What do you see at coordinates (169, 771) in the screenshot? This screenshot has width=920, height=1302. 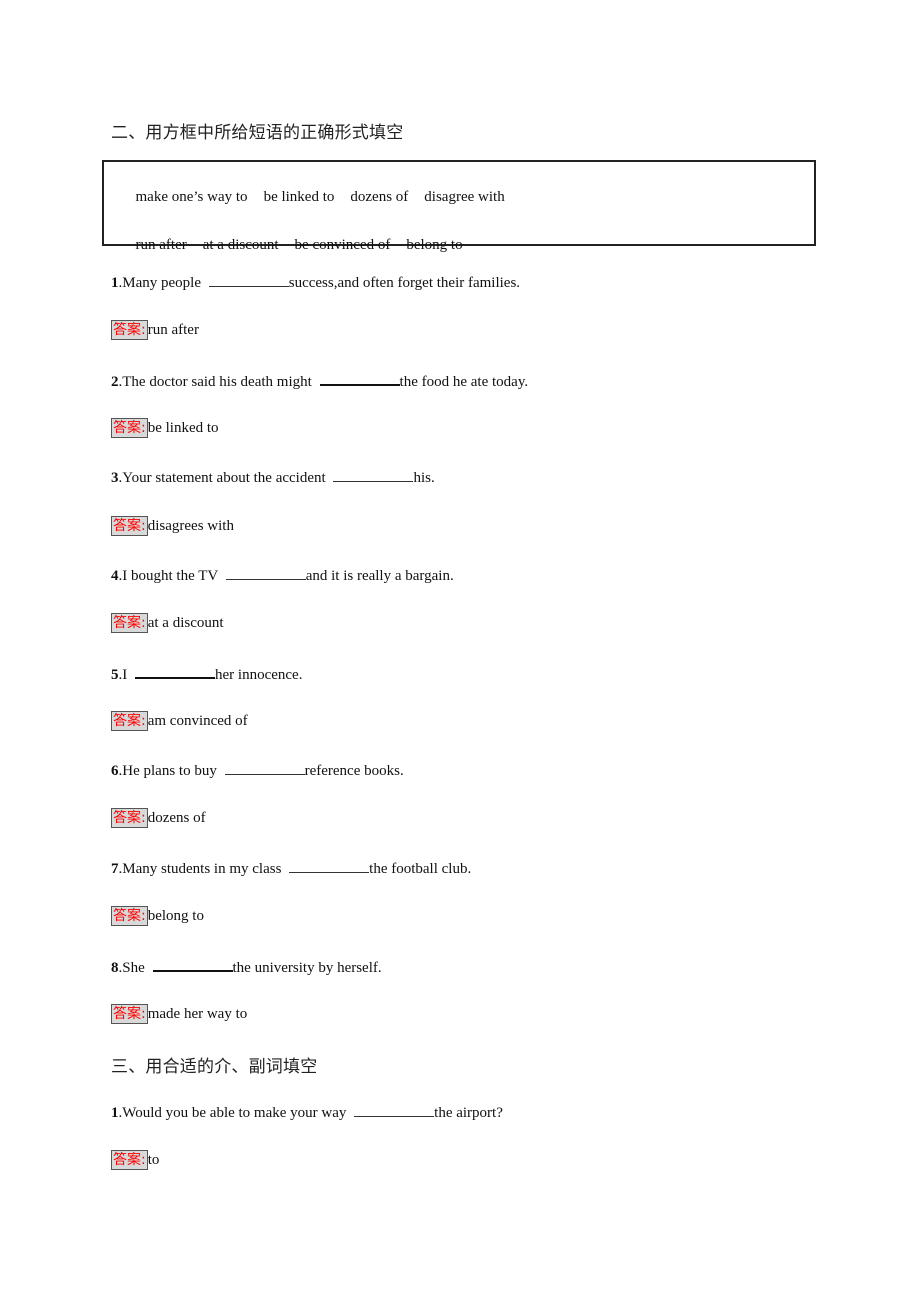 I see `question-text: .He plans to buy` at bounding box center [169, 771].